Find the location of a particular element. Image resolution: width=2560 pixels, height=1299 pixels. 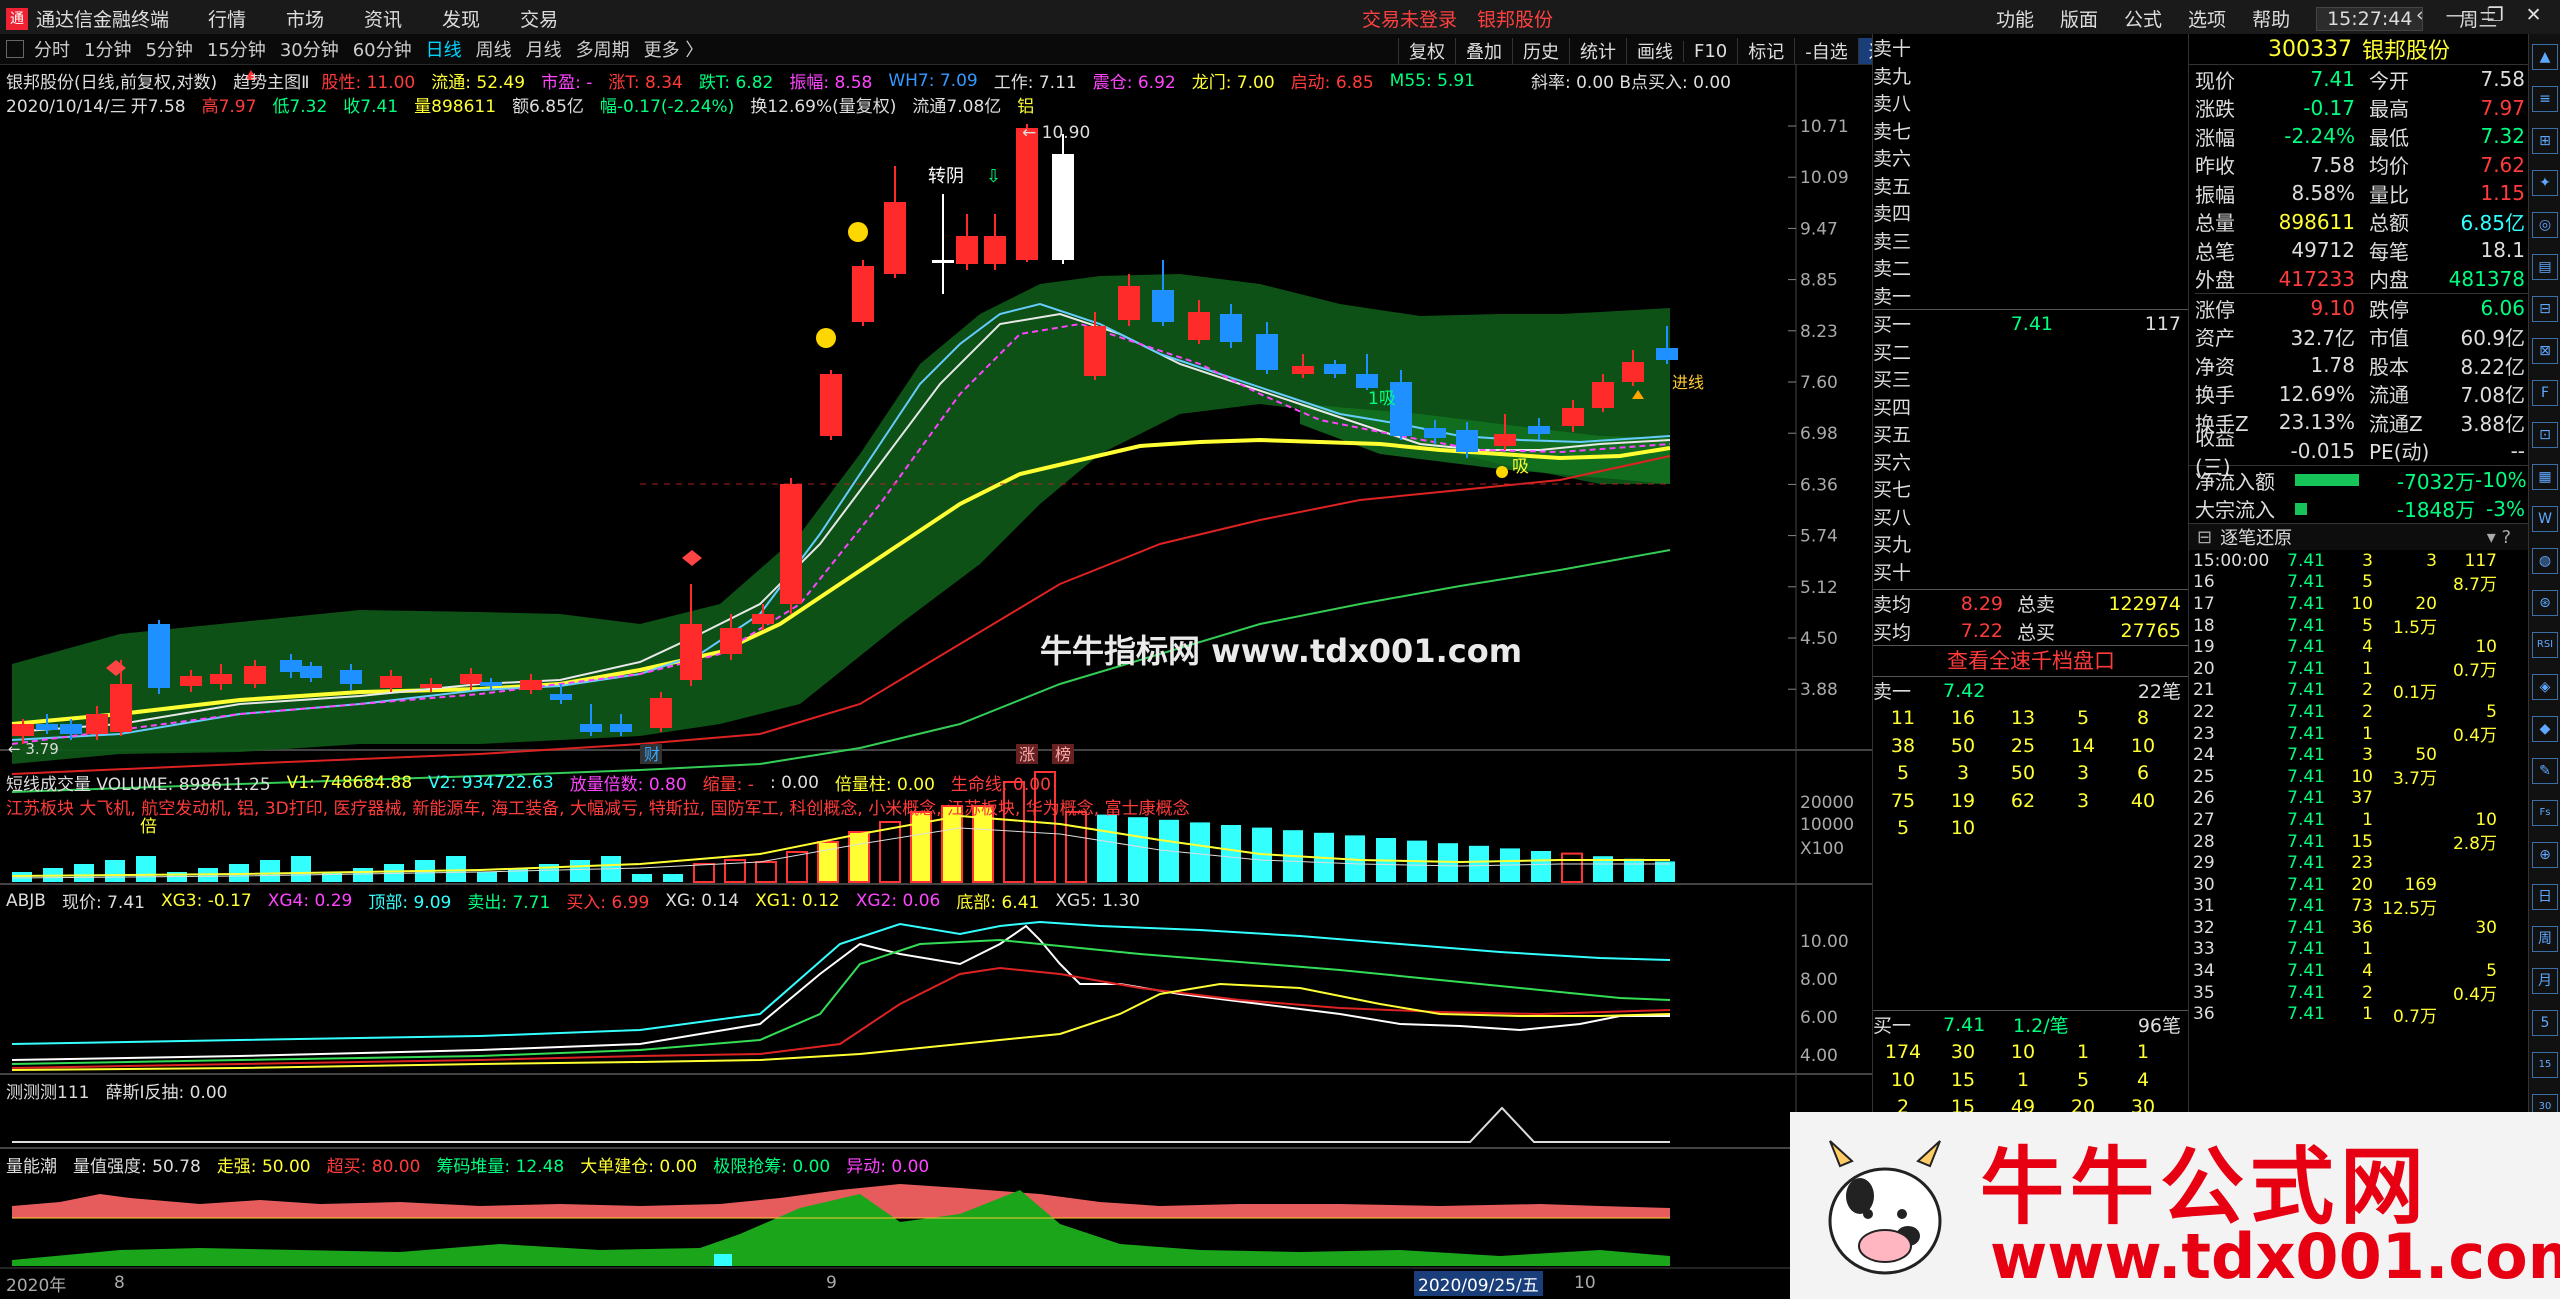

sell-level-row: 卖八 is located at coordinates (2031, 103).